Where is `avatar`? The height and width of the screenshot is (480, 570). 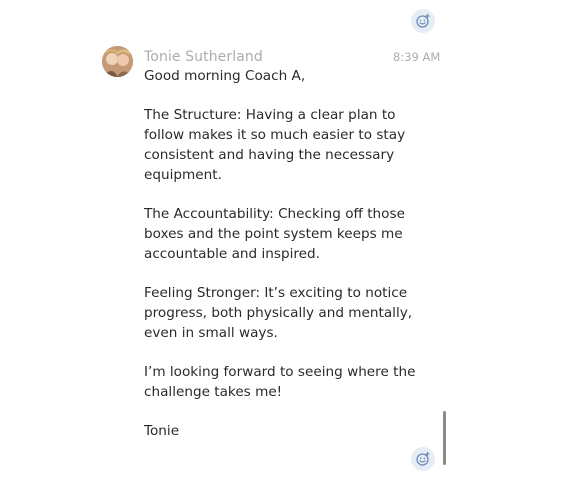 avatar is located at coordinates (117, 61).